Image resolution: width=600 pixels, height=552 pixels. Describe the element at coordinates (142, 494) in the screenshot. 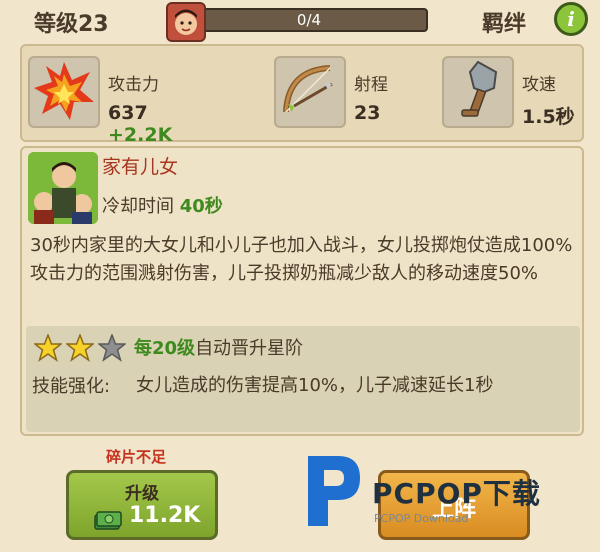

I see `upgrade-label: 升级` at that location.